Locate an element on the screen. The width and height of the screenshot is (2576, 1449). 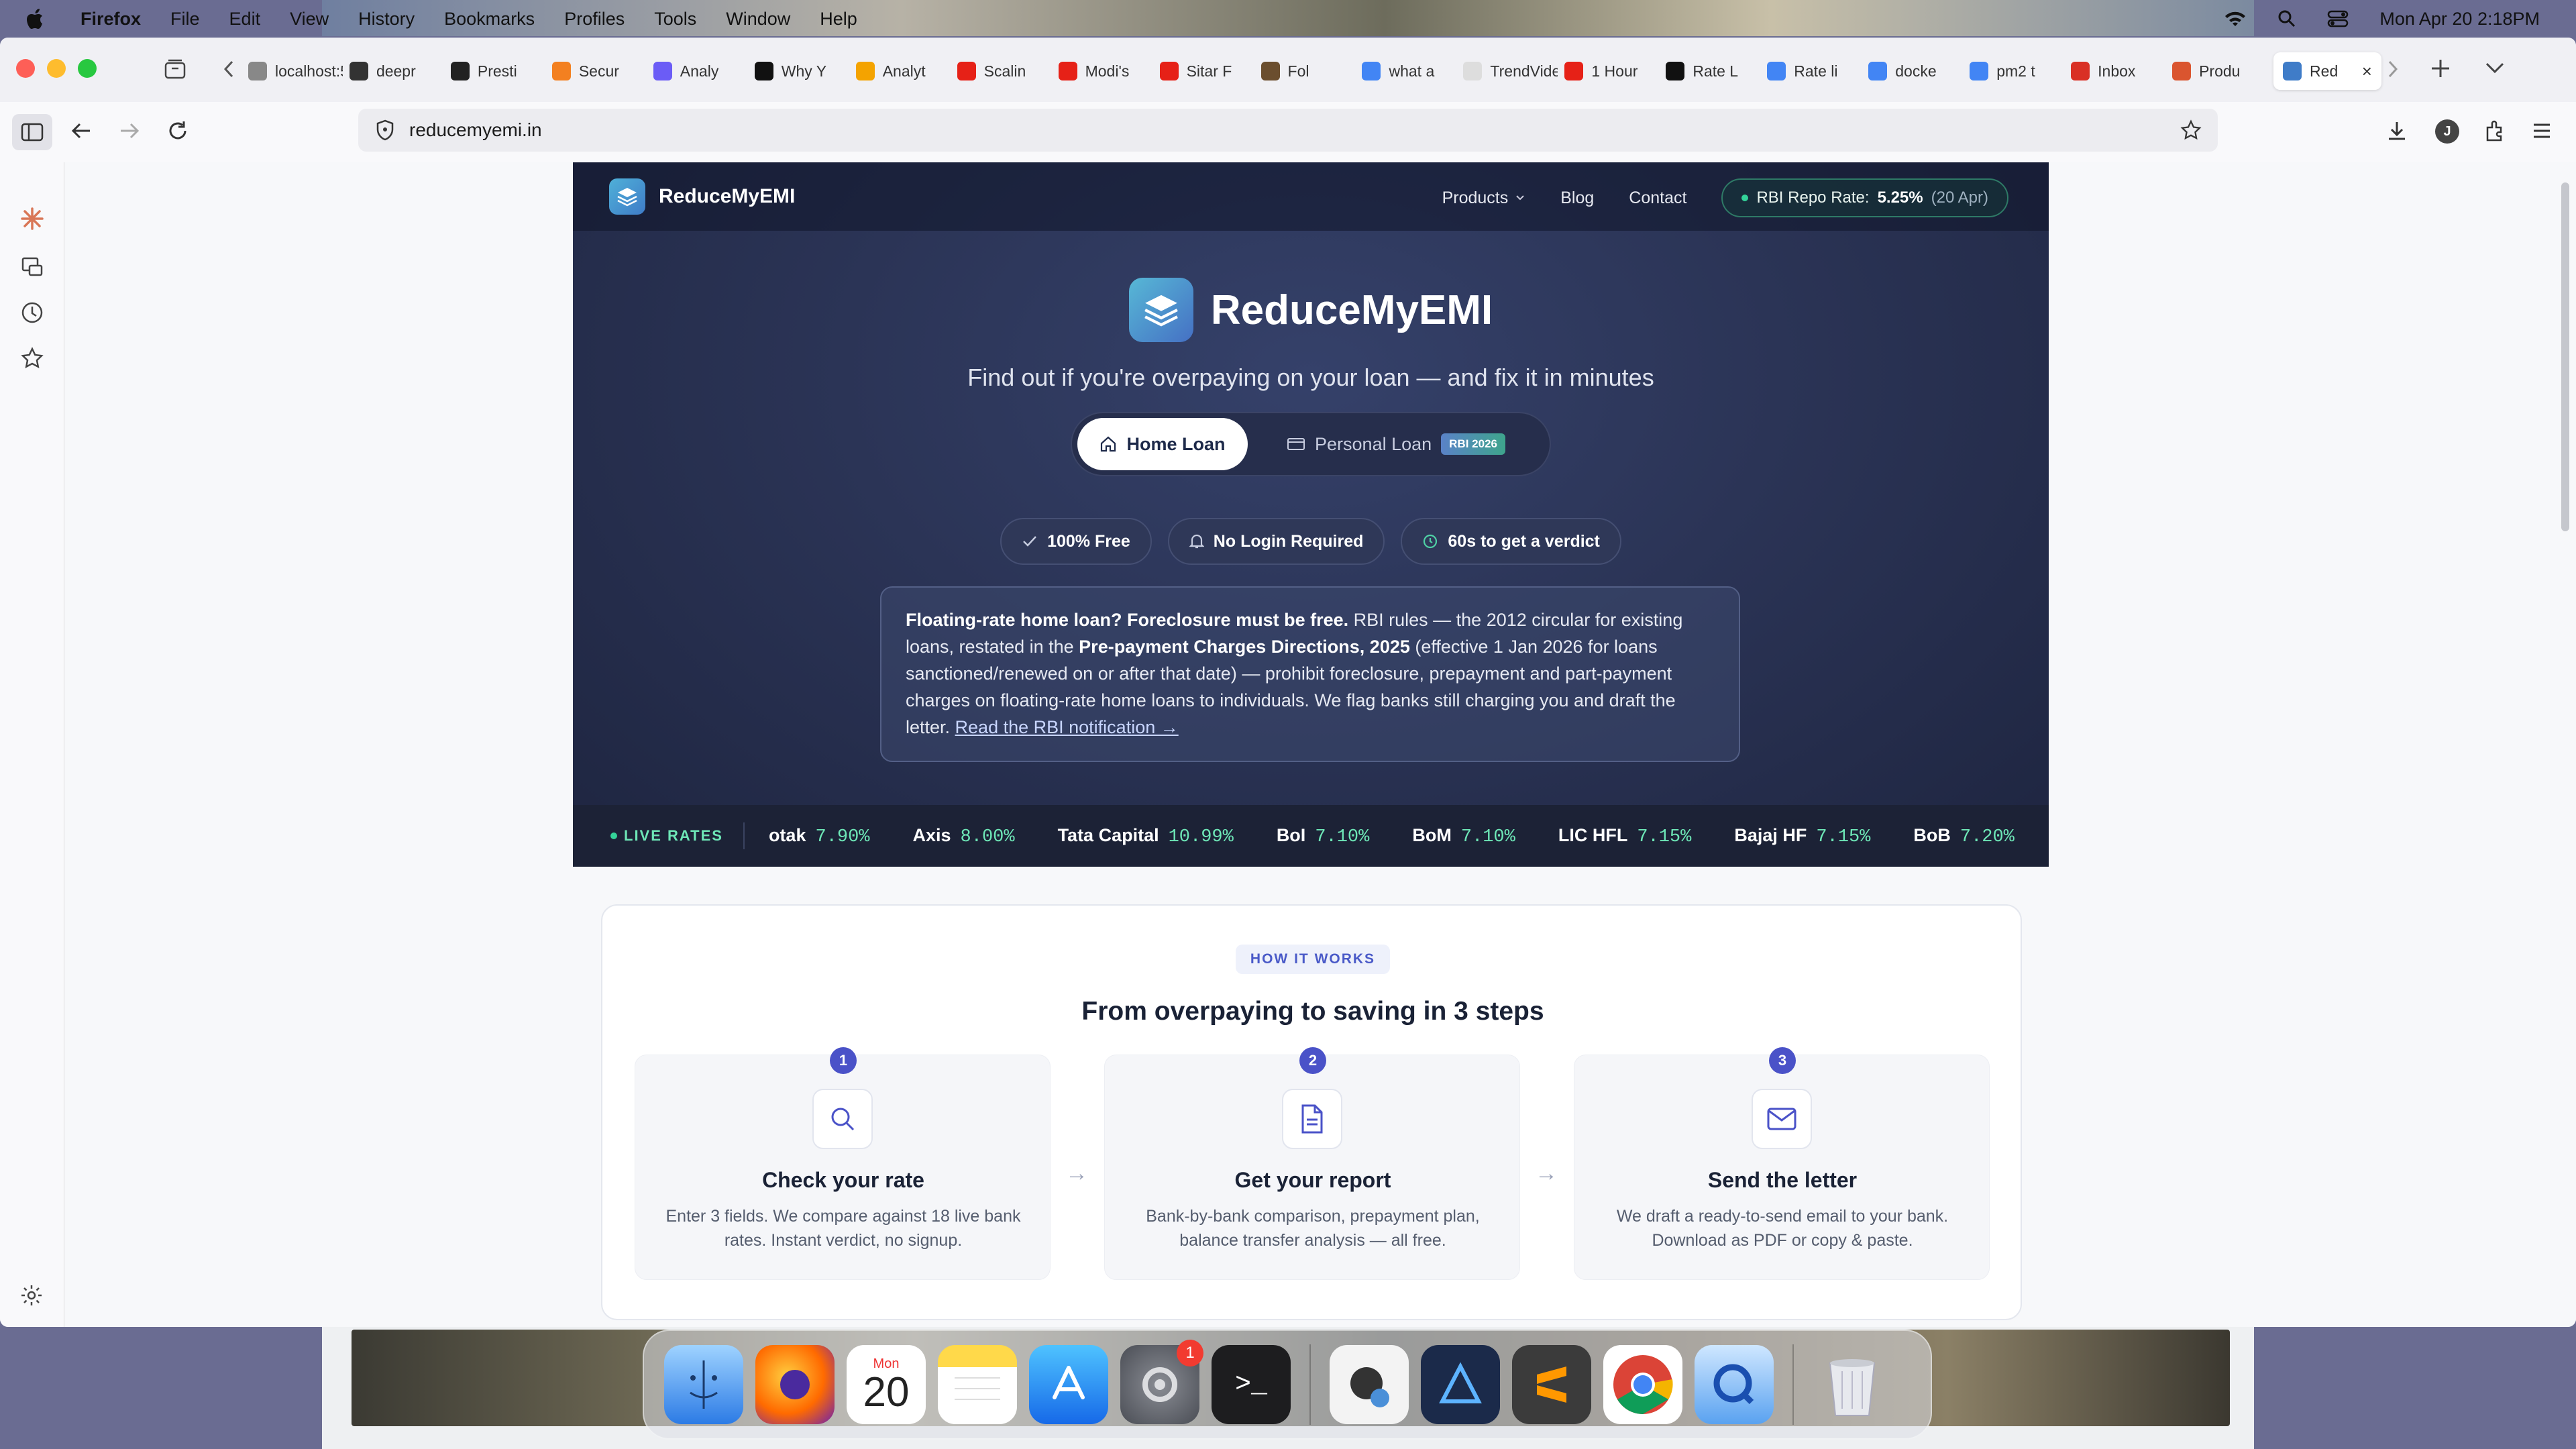
customize-sidebar-gear-icon is located at coordinates (31, 1295).